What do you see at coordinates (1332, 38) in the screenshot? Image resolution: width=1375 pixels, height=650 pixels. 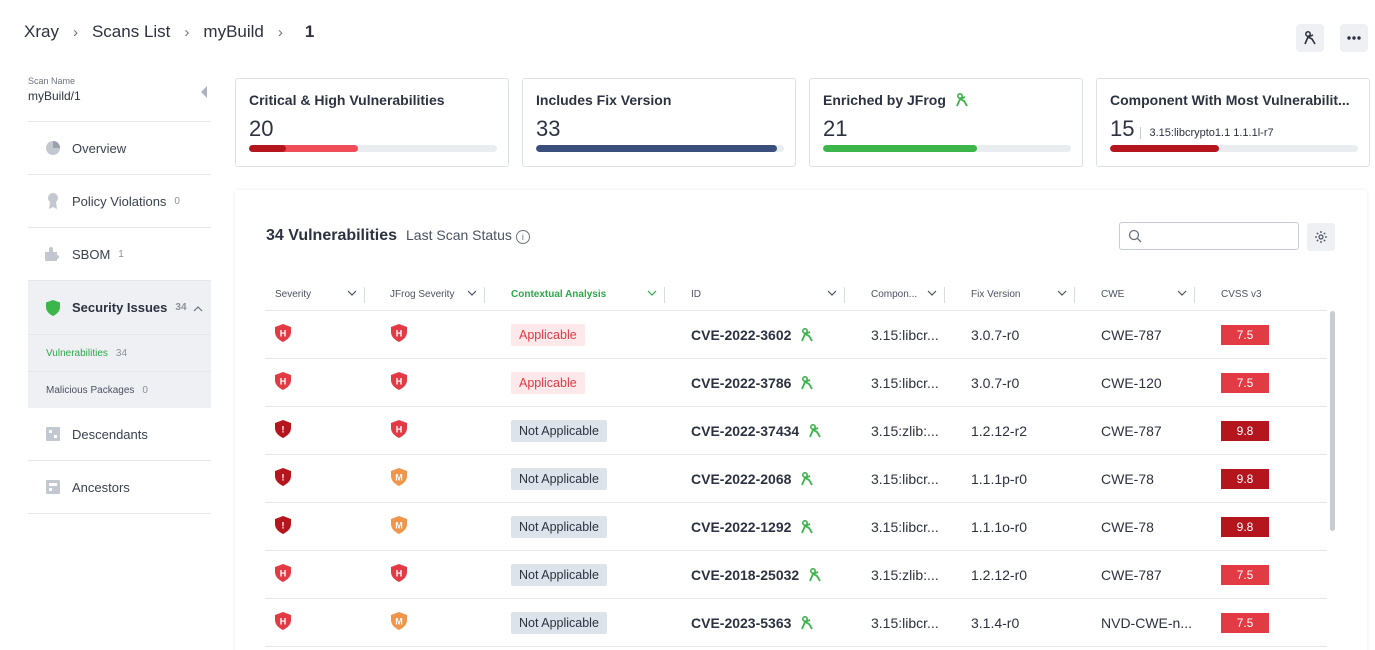 I see `top-actions` at bounding box center [1332, 38].